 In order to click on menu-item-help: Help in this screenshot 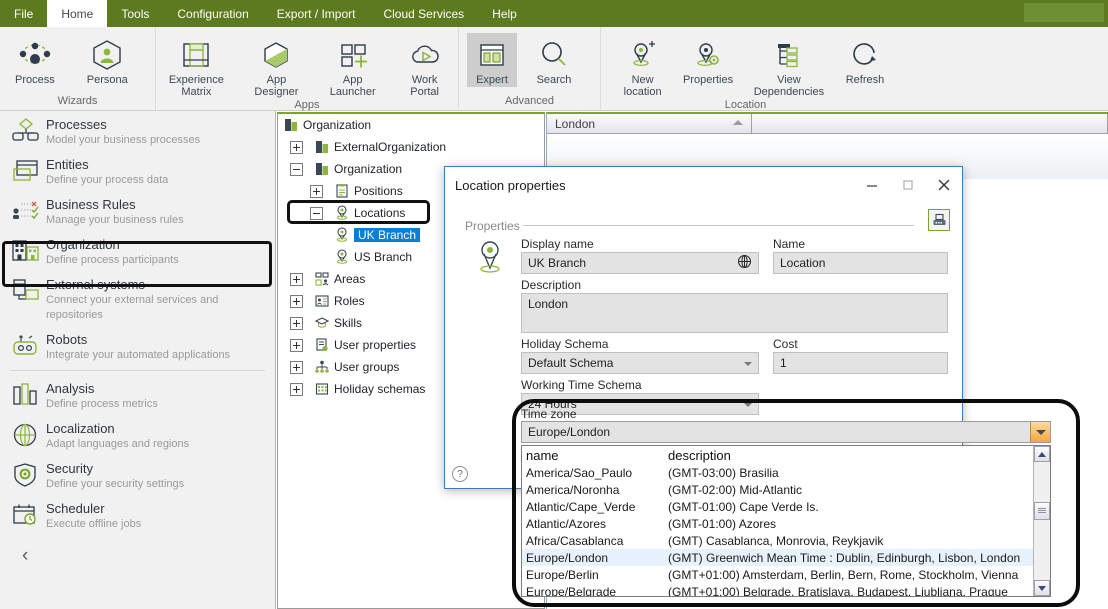, I will do `click(504, 13)`.